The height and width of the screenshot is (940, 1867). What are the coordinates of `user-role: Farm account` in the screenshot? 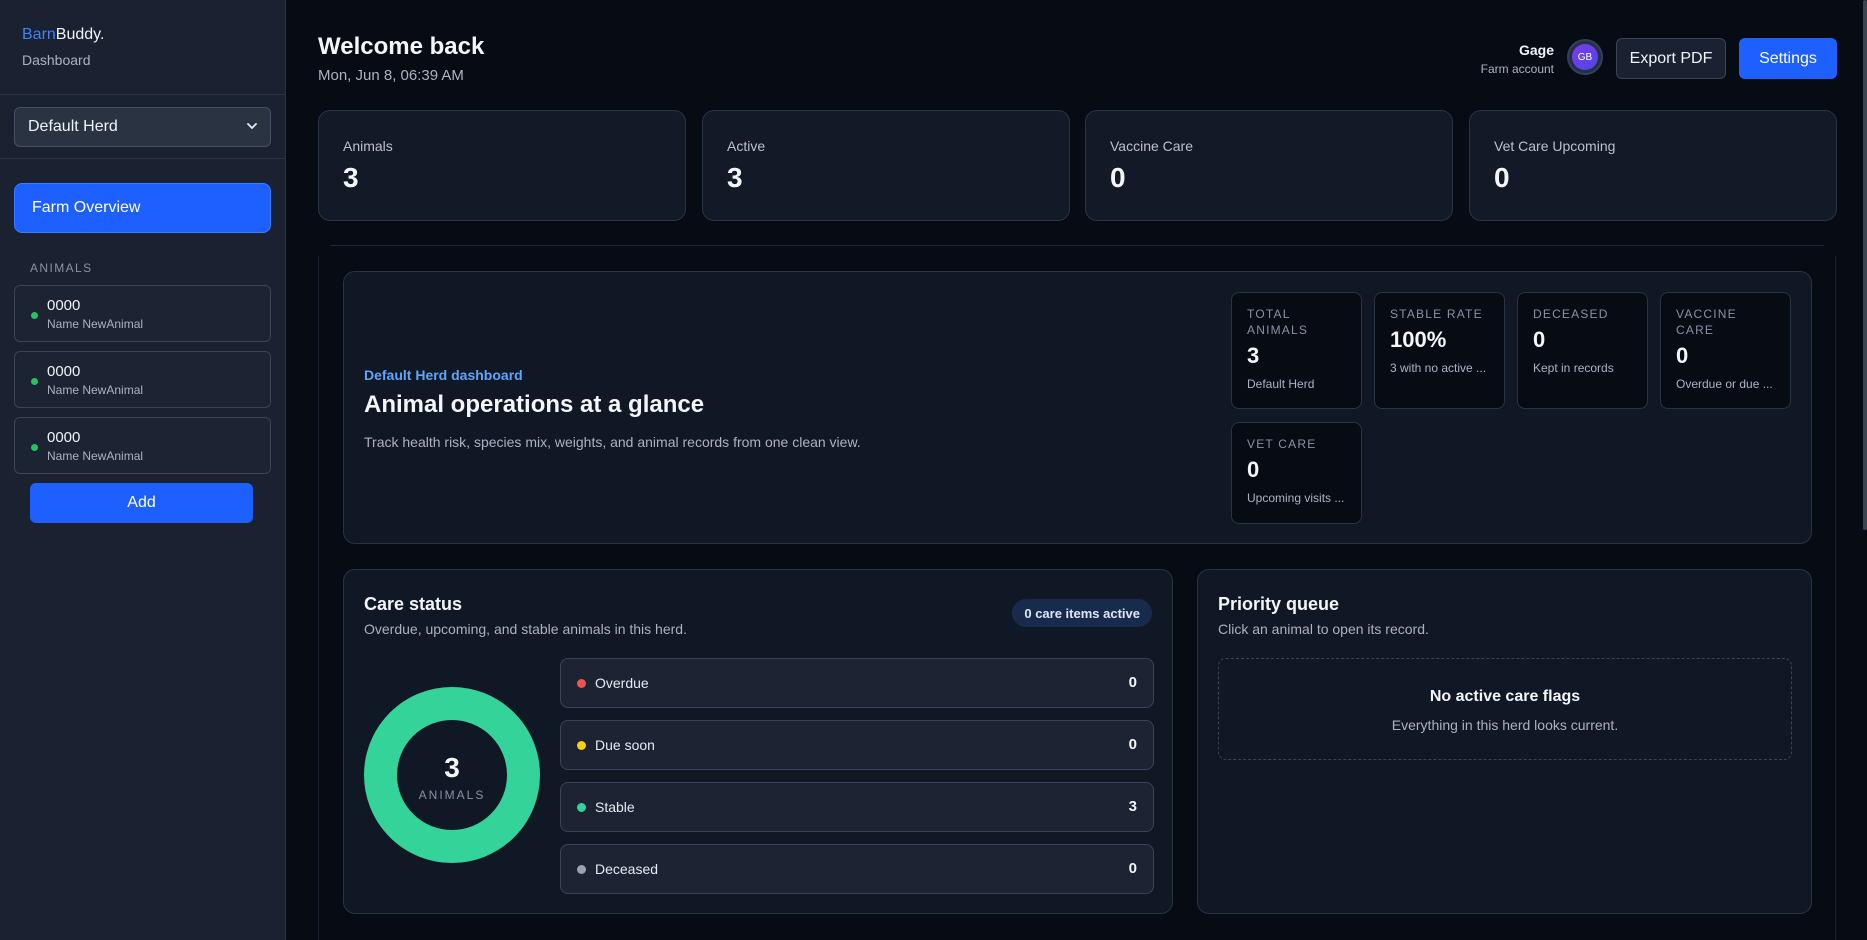 It's located at (1517, 69).